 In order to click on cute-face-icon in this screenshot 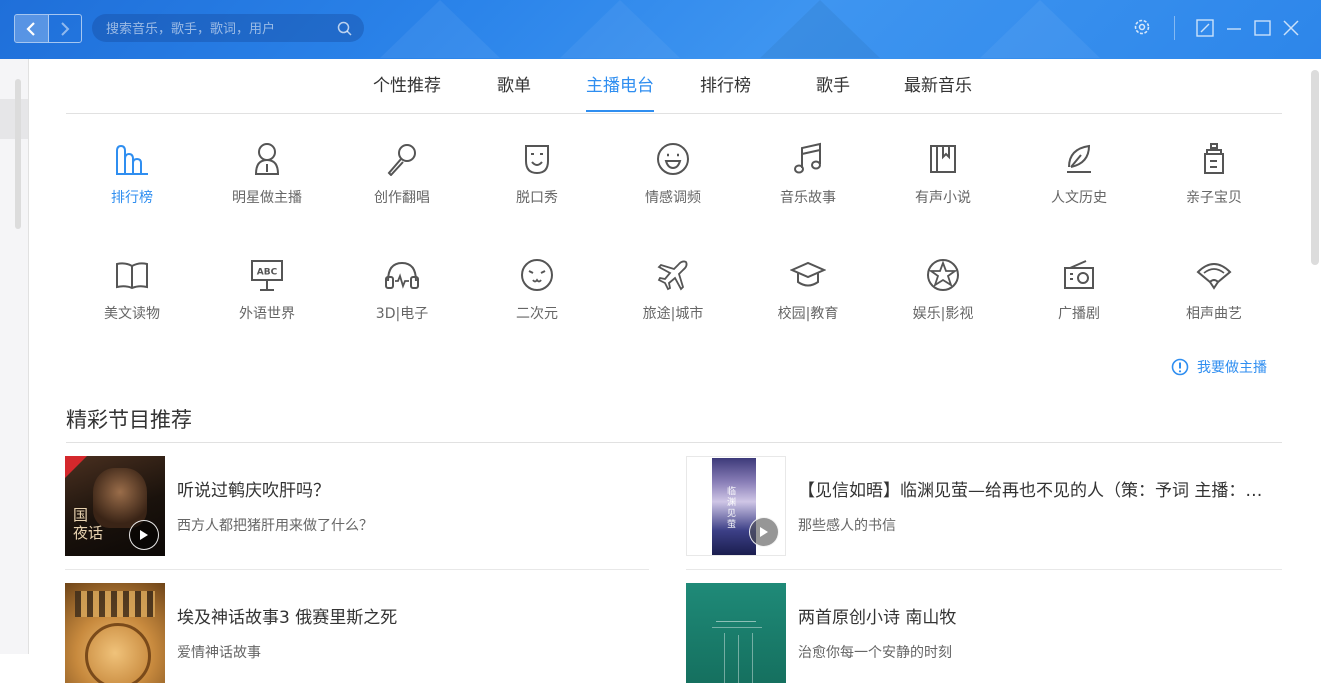, I will do `click(537, 275)`.